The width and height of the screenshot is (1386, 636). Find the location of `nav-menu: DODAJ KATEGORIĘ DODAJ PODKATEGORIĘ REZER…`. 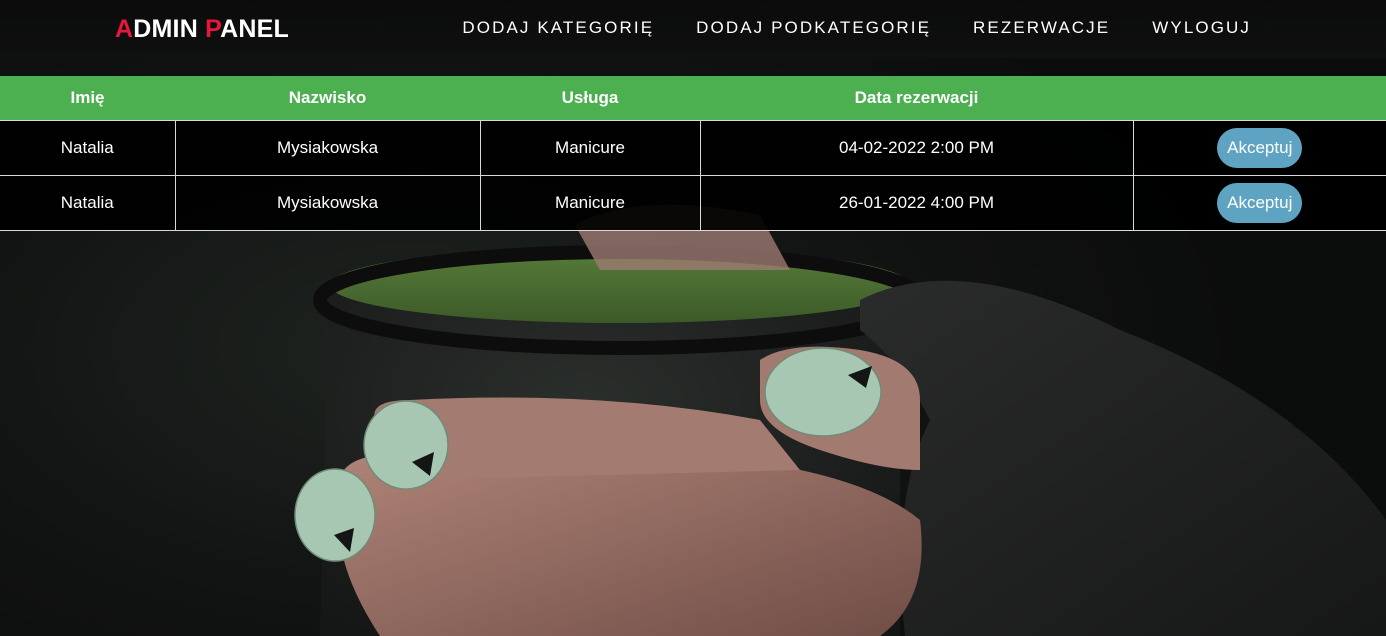

nav-menu: DODAJ KATEGORIĘ DODAJ PODKATEGORIĘ REZER… is located at coordinates (856, 28).